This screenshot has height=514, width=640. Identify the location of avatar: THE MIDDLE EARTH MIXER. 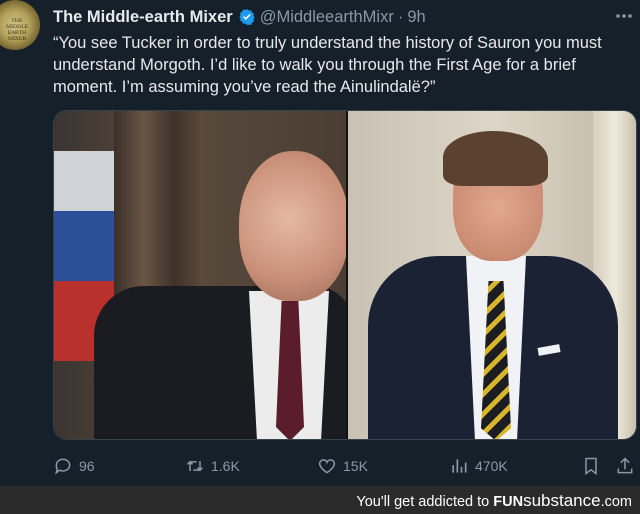
(20, 25).